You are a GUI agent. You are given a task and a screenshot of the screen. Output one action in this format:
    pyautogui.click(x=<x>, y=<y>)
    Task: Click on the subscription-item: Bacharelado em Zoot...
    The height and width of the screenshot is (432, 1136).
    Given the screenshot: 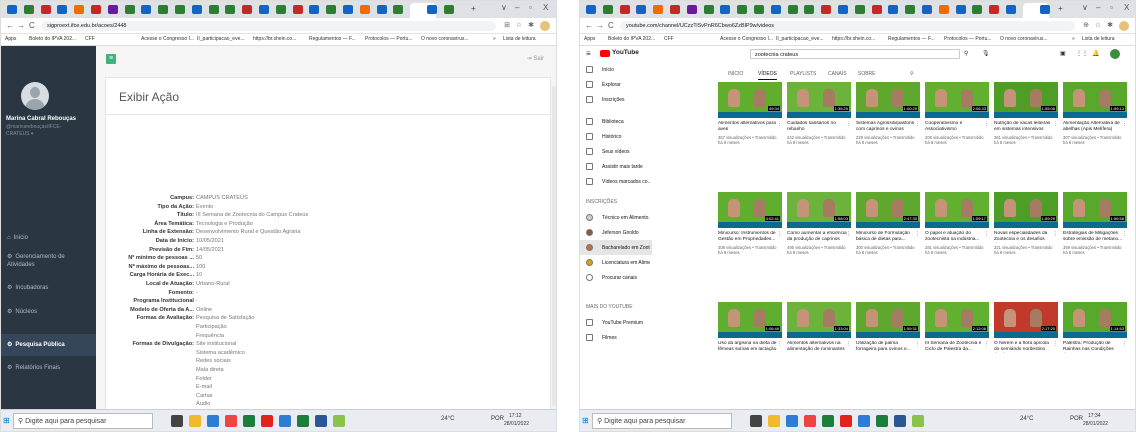 What is the action you would take?
    pyautogui.click(x=616, y=247)
    